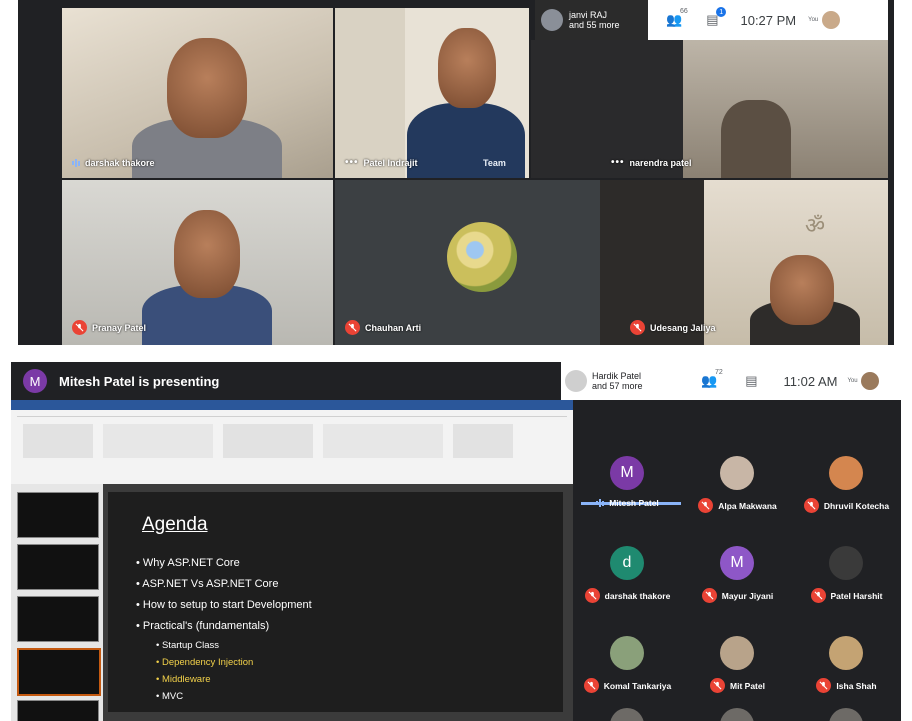 The height and width of the screenshot is (721, 912). Describe the element at coordinates (197, 262) in the screenshot. I see `video-tile-pranay: Pranay Patel` at that location.